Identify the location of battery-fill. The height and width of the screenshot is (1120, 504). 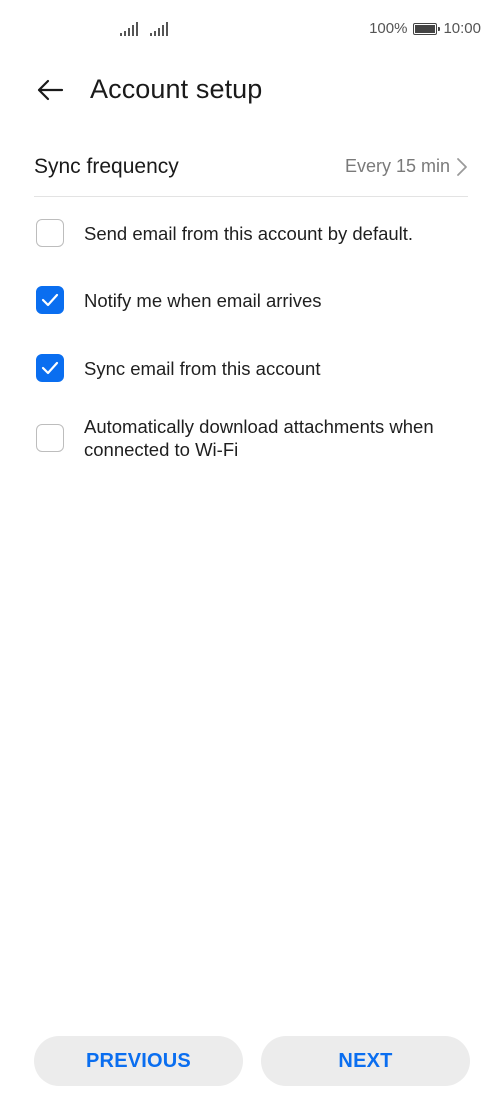
(425, 28).